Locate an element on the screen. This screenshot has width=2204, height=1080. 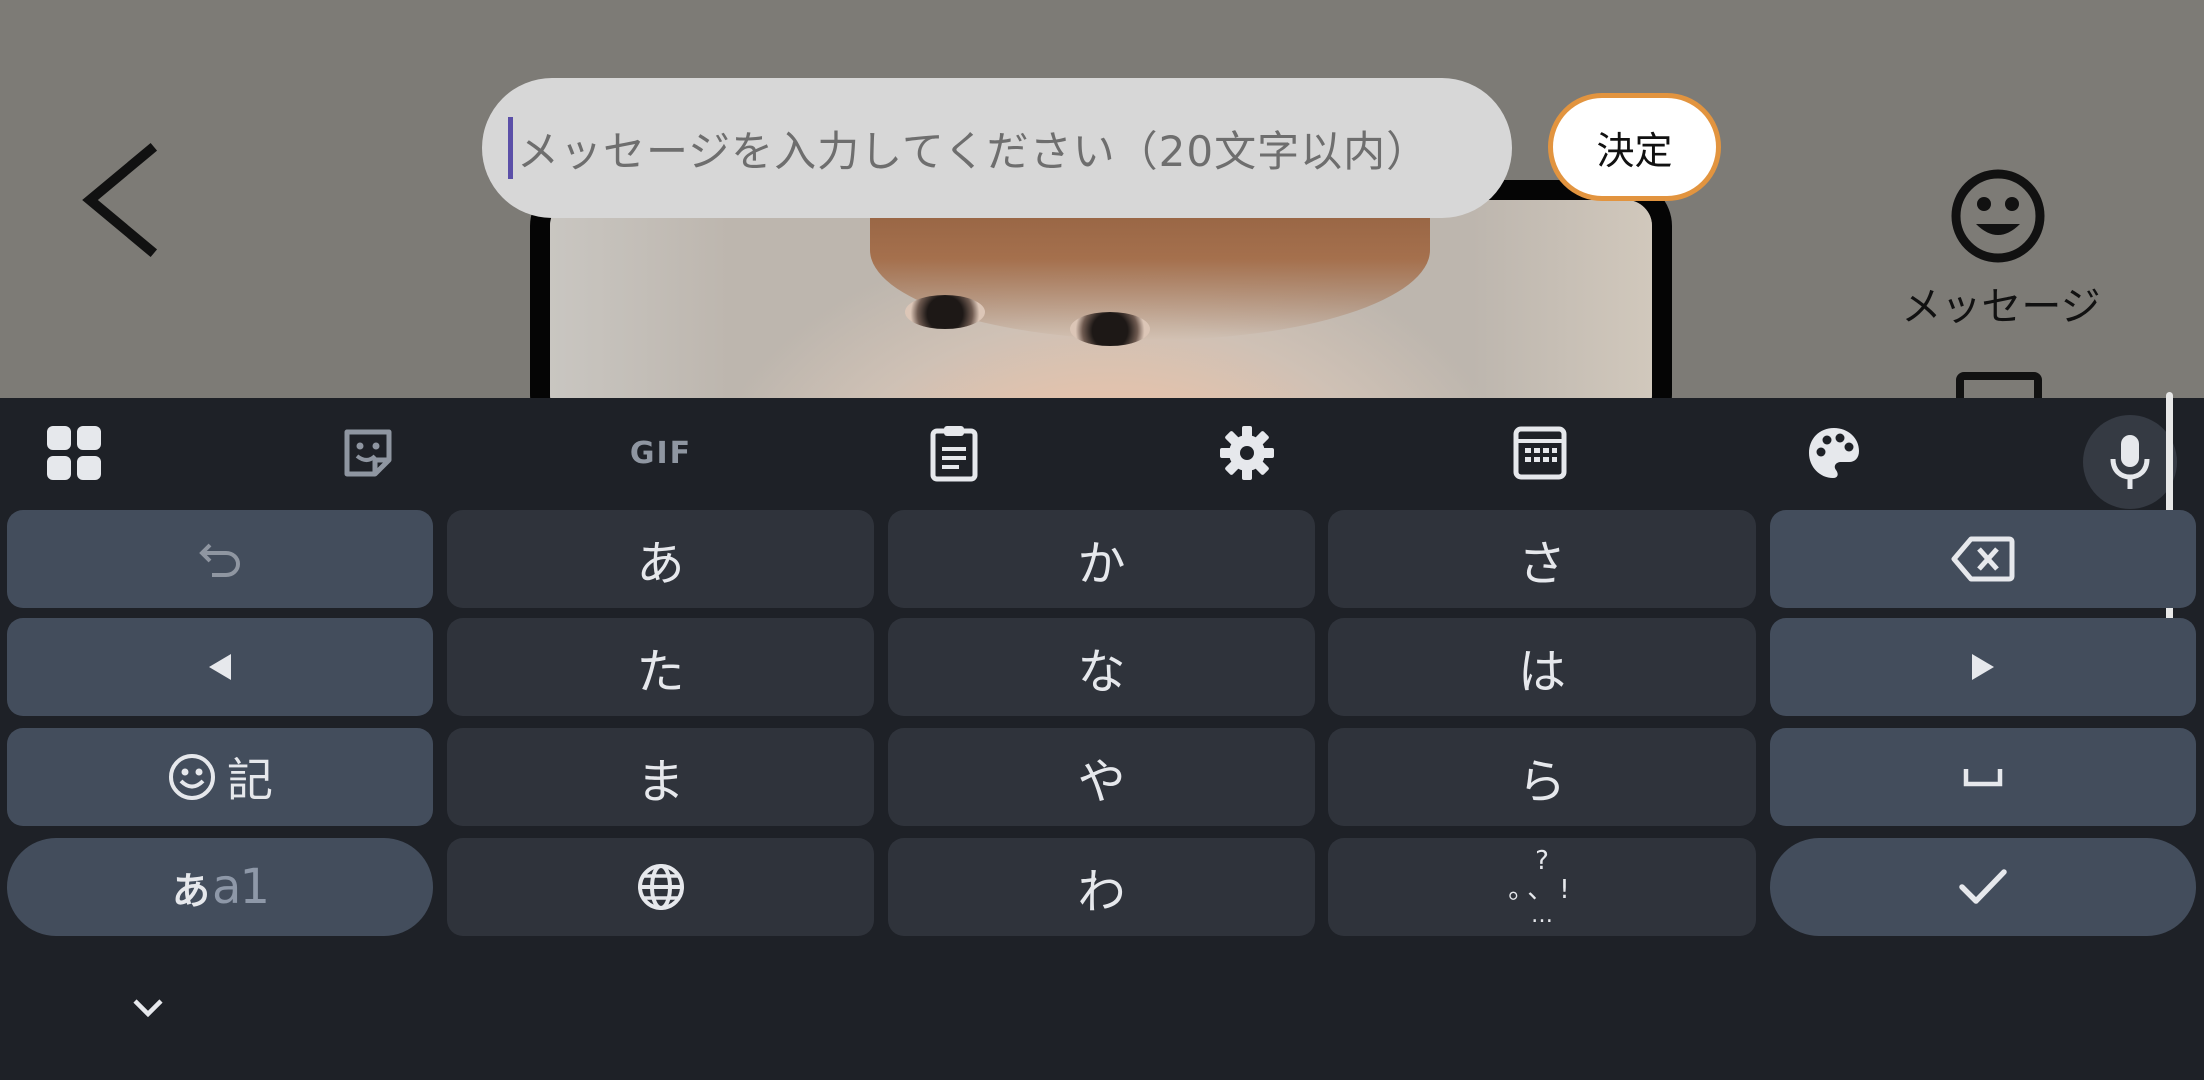
chevron-down-icon is located at coordinates (148, 1008).